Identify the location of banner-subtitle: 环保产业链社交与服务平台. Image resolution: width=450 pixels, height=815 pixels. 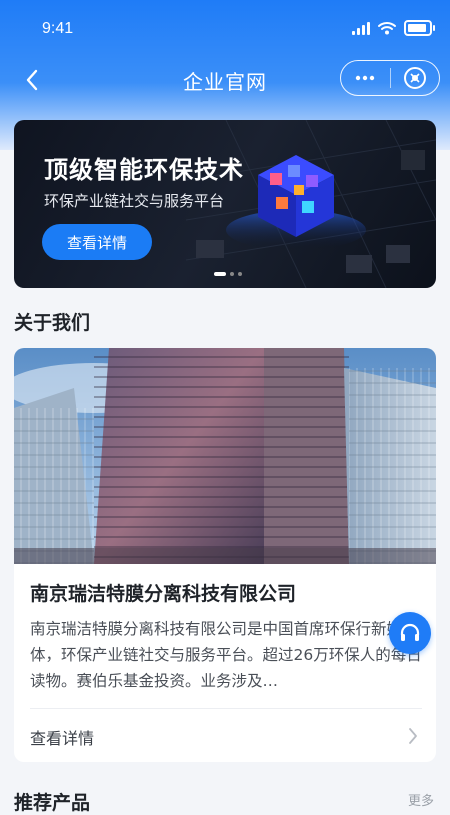
(134, 201).